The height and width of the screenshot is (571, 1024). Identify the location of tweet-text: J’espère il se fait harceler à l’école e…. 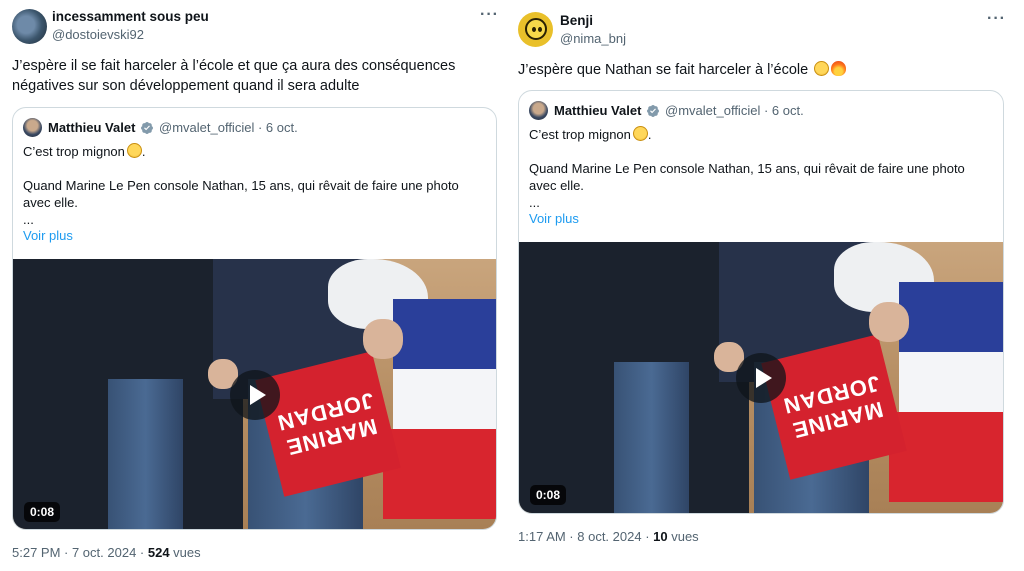
(234, 76).